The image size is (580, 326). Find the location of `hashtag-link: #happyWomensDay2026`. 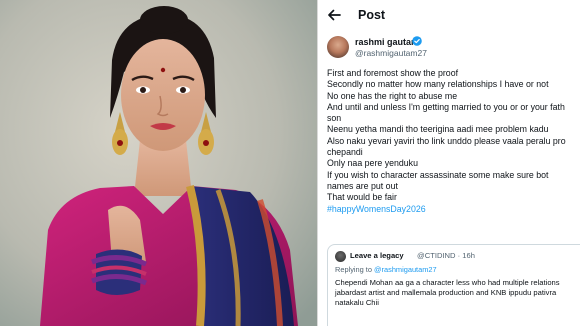

hashtag-link: #happyWomensDay2026 is located at coordinates (453, 209).